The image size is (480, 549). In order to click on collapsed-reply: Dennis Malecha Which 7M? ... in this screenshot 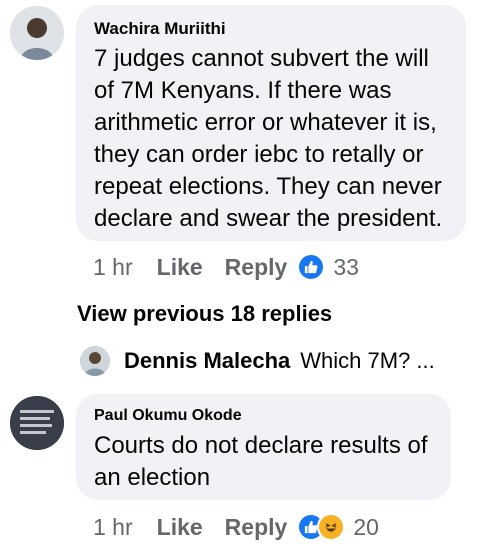, I will do `click(257, 361)`.